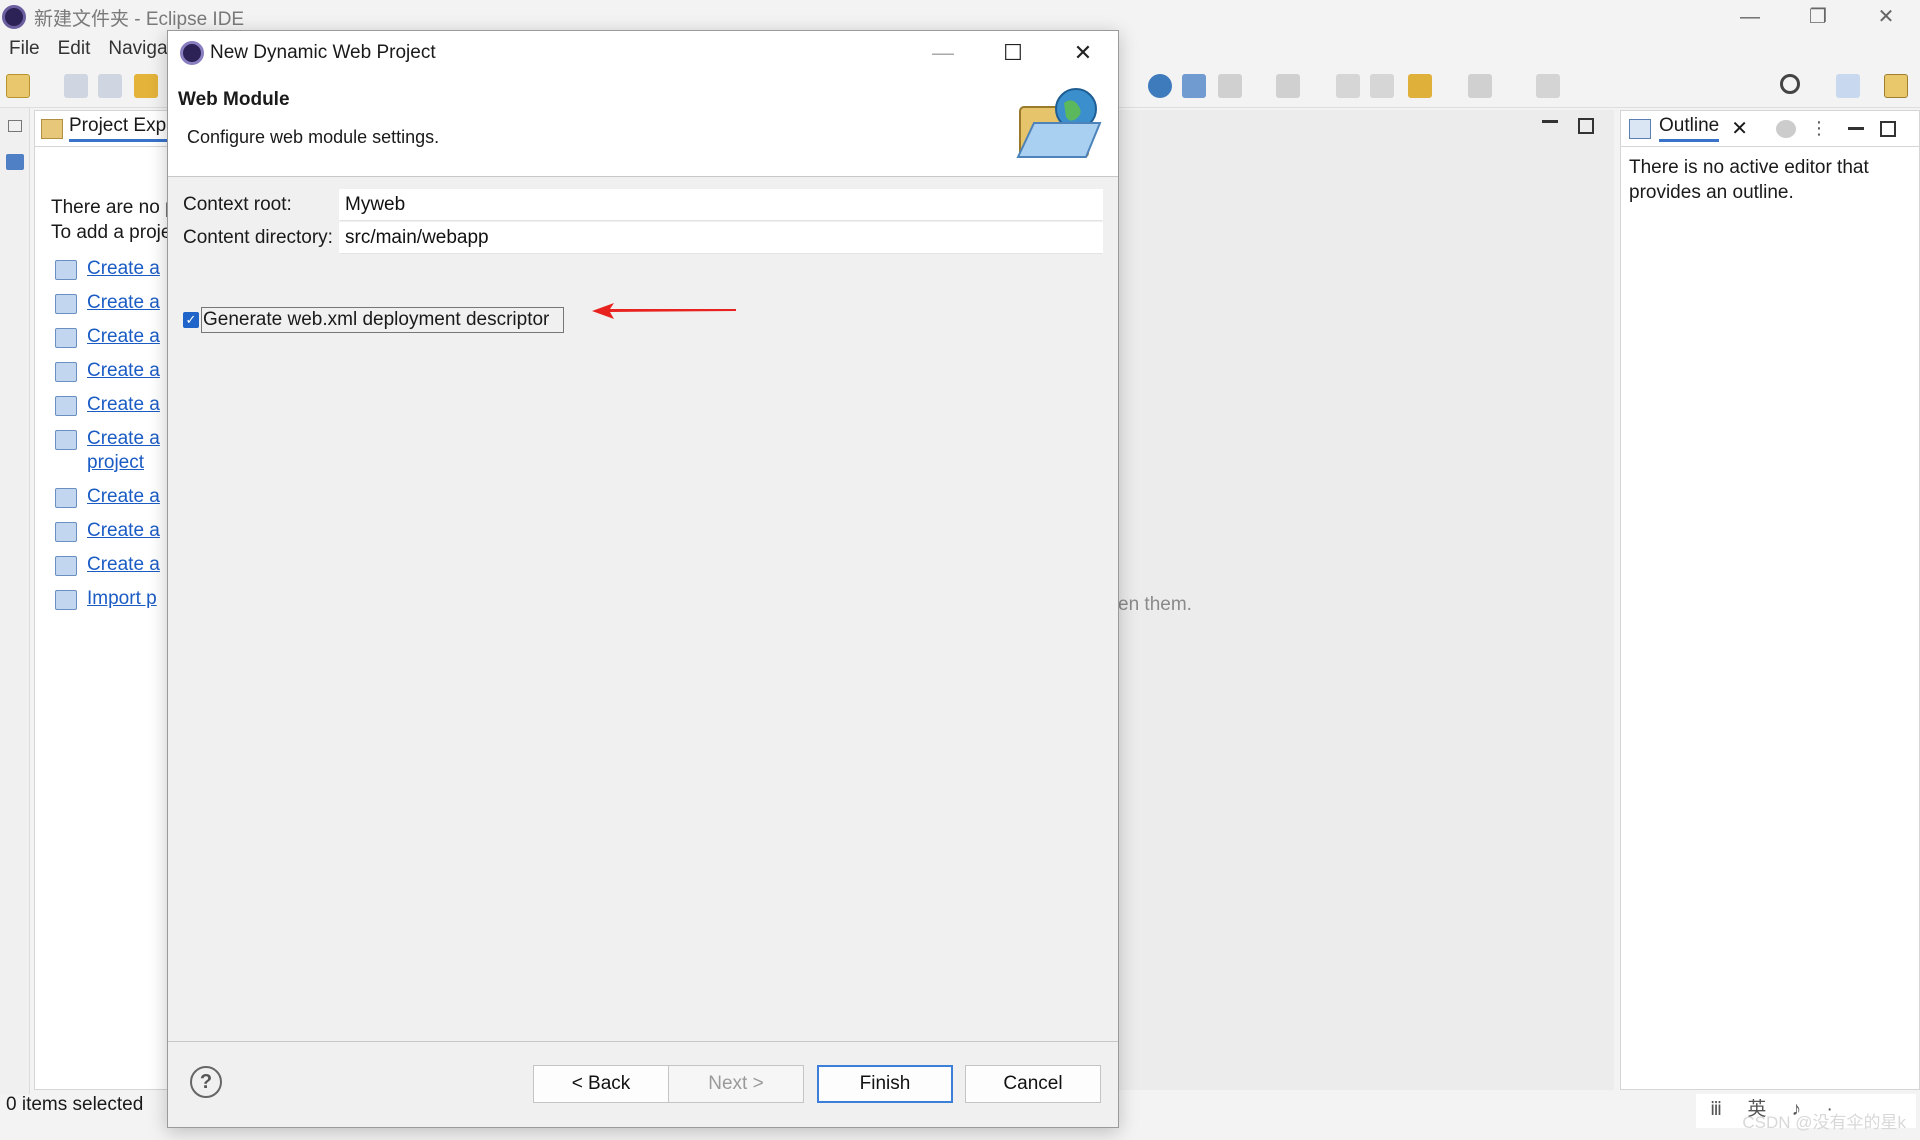 This screenshot has height=1140, width=1920. I want to click on console-icon, so click(15, 162).